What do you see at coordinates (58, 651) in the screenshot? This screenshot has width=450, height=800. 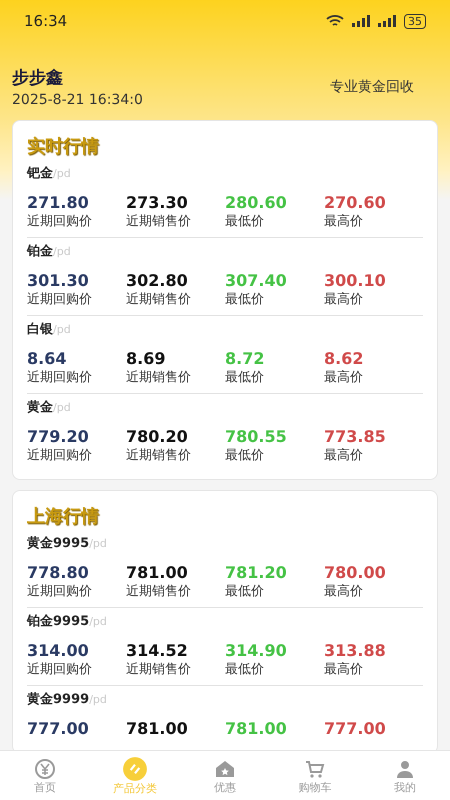 I see `price-value: 314.00` at bounding box center [58, 651].